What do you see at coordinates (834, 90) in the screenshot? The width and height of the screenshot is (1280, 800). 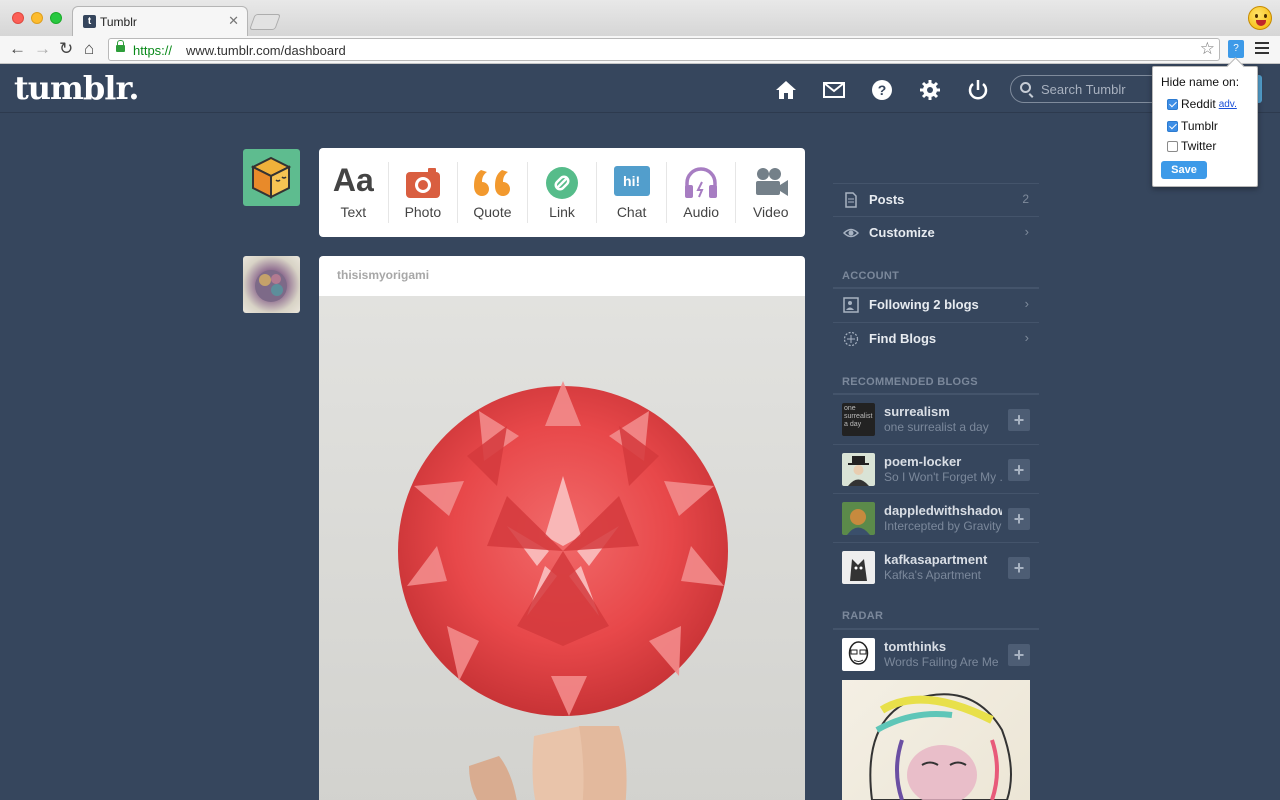 I see `inbox-icon` at bounding box center [834, 90].